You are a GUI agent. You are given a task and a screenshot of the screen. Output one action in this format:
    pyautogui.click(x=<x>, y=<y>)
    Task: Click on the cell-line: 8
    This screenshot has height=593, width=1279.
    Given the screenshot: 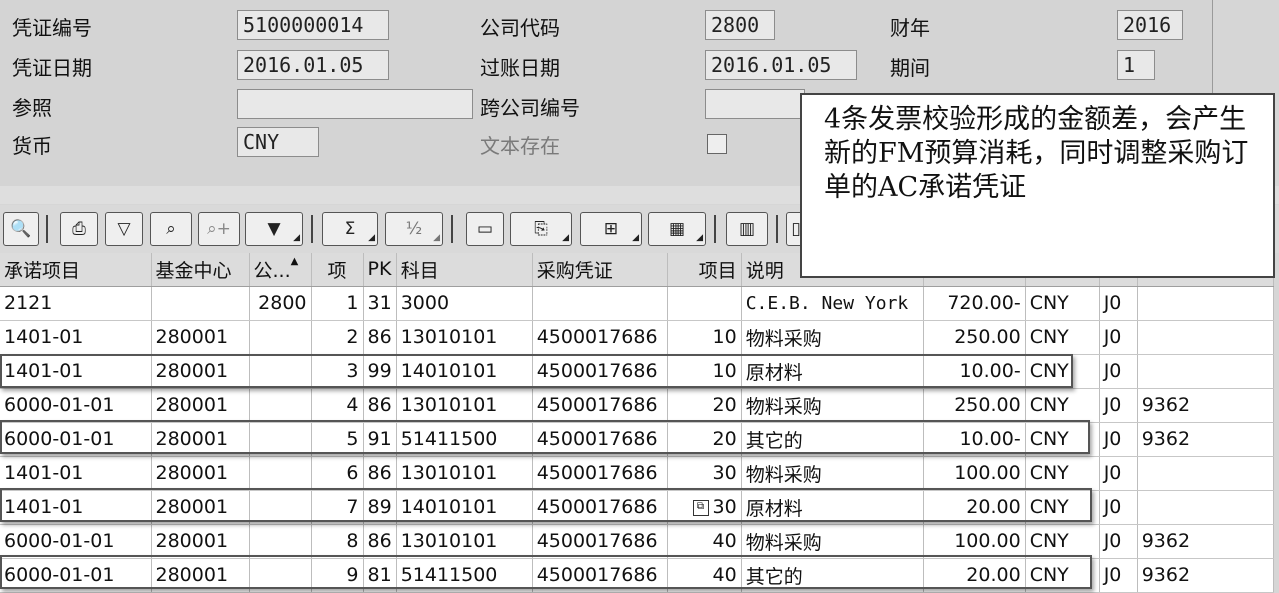 What is the action you would take?
    pyautogui.click(x=337, y=541)
    